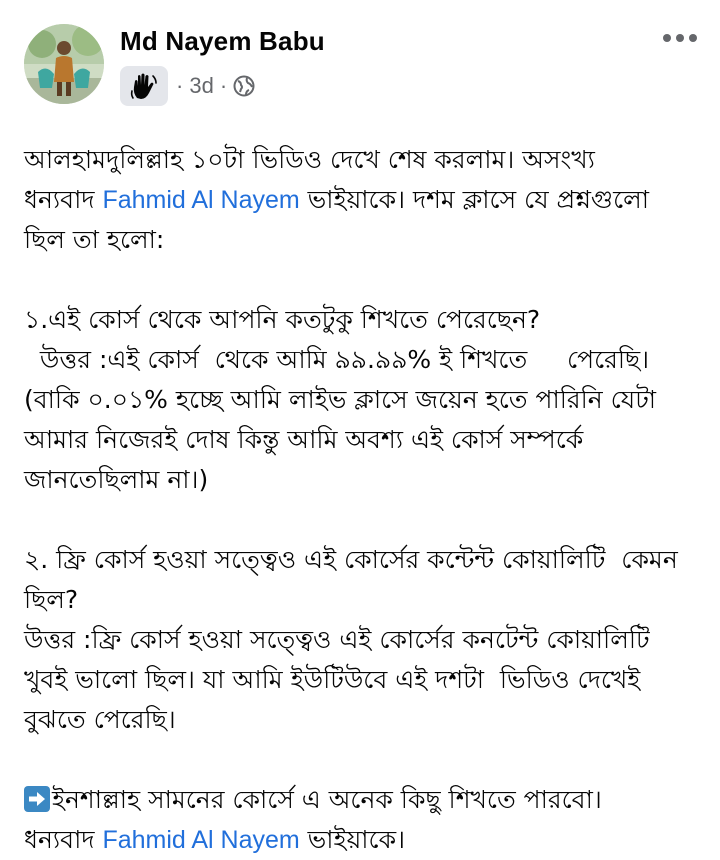  Describe the element at coordinates (100, 719) in the screenshot. I see `answer-line: বুঝতে পেরেছি।` at that location.